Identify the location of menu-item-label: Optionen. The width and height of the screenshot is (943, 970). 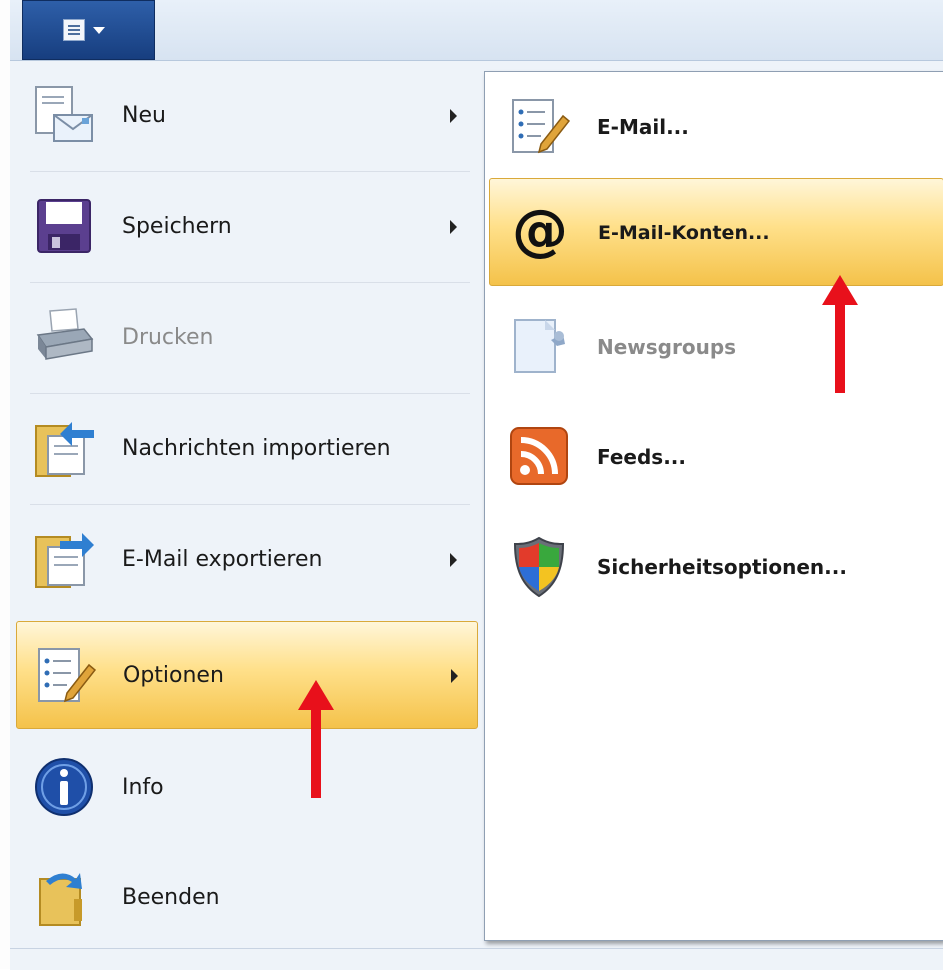
(173, 675).